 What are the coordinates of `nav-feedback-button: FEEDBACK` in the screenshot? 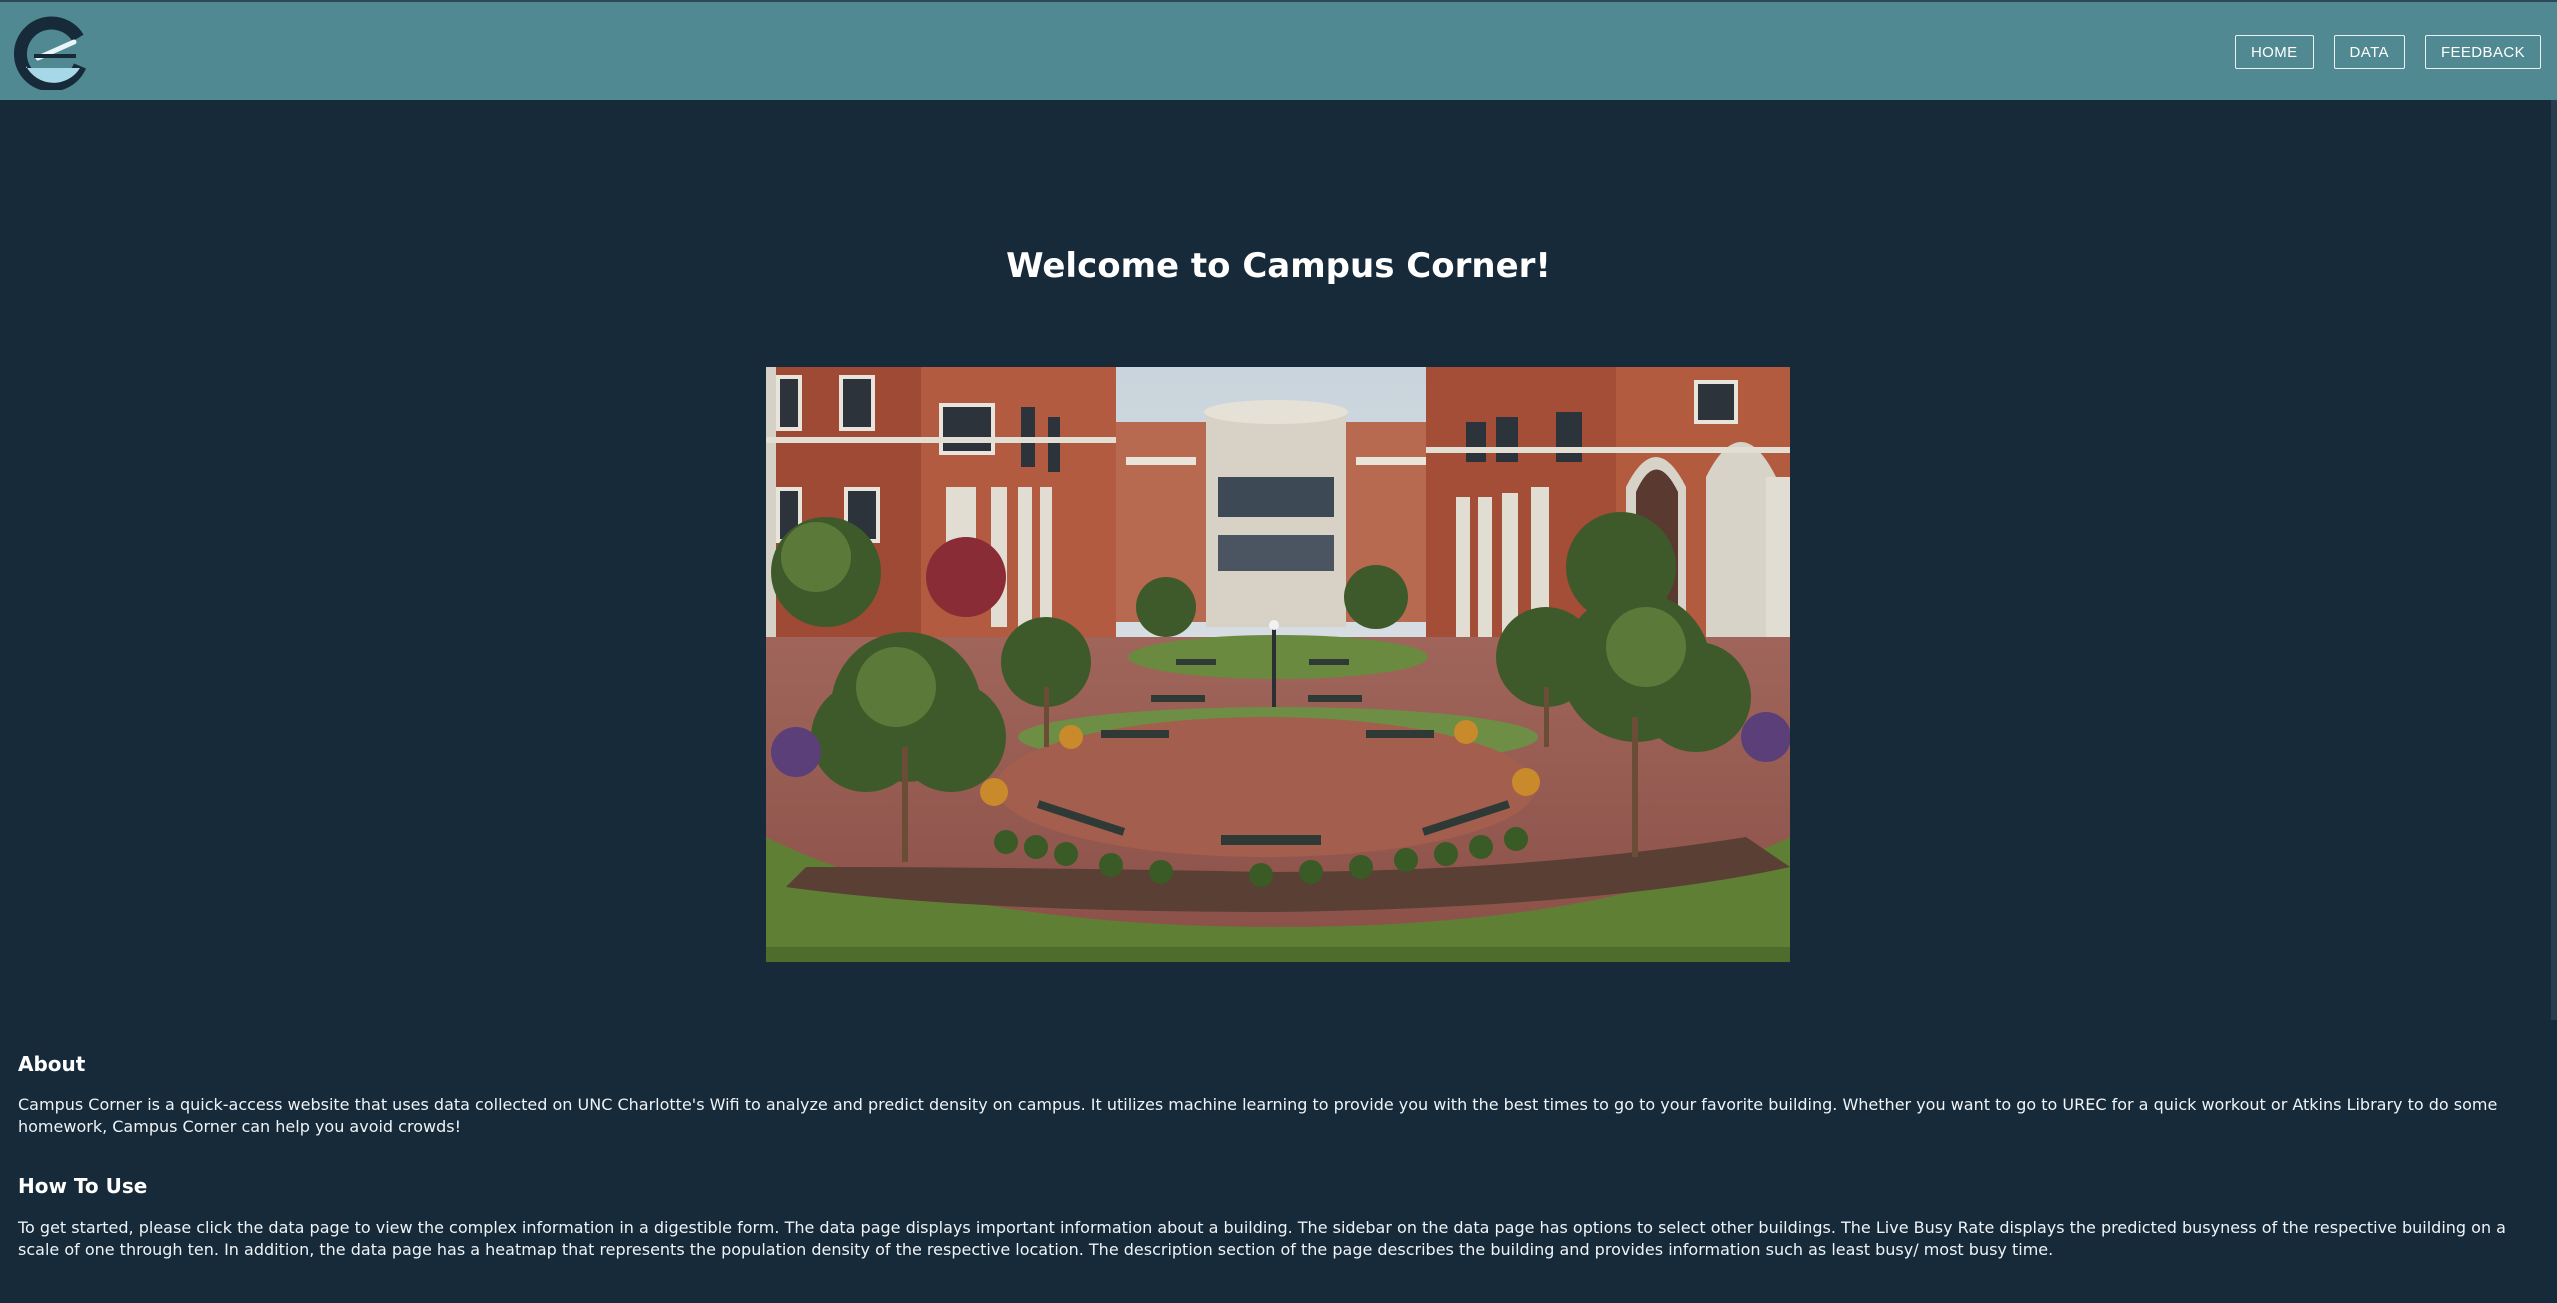 It's located at (2482, 52).